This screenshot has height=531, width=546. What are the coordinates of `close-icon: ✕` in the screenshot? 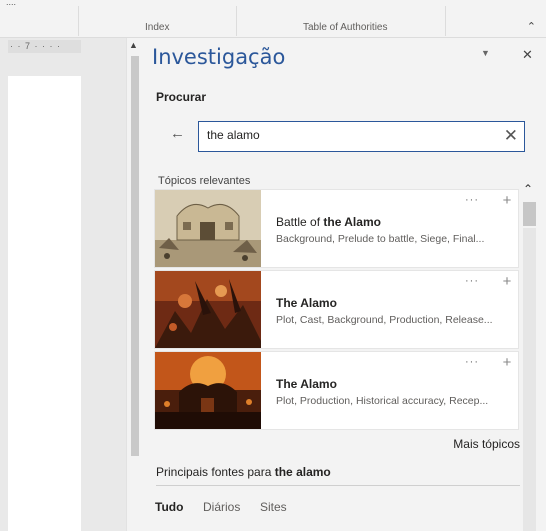 It's located at (527, 55).